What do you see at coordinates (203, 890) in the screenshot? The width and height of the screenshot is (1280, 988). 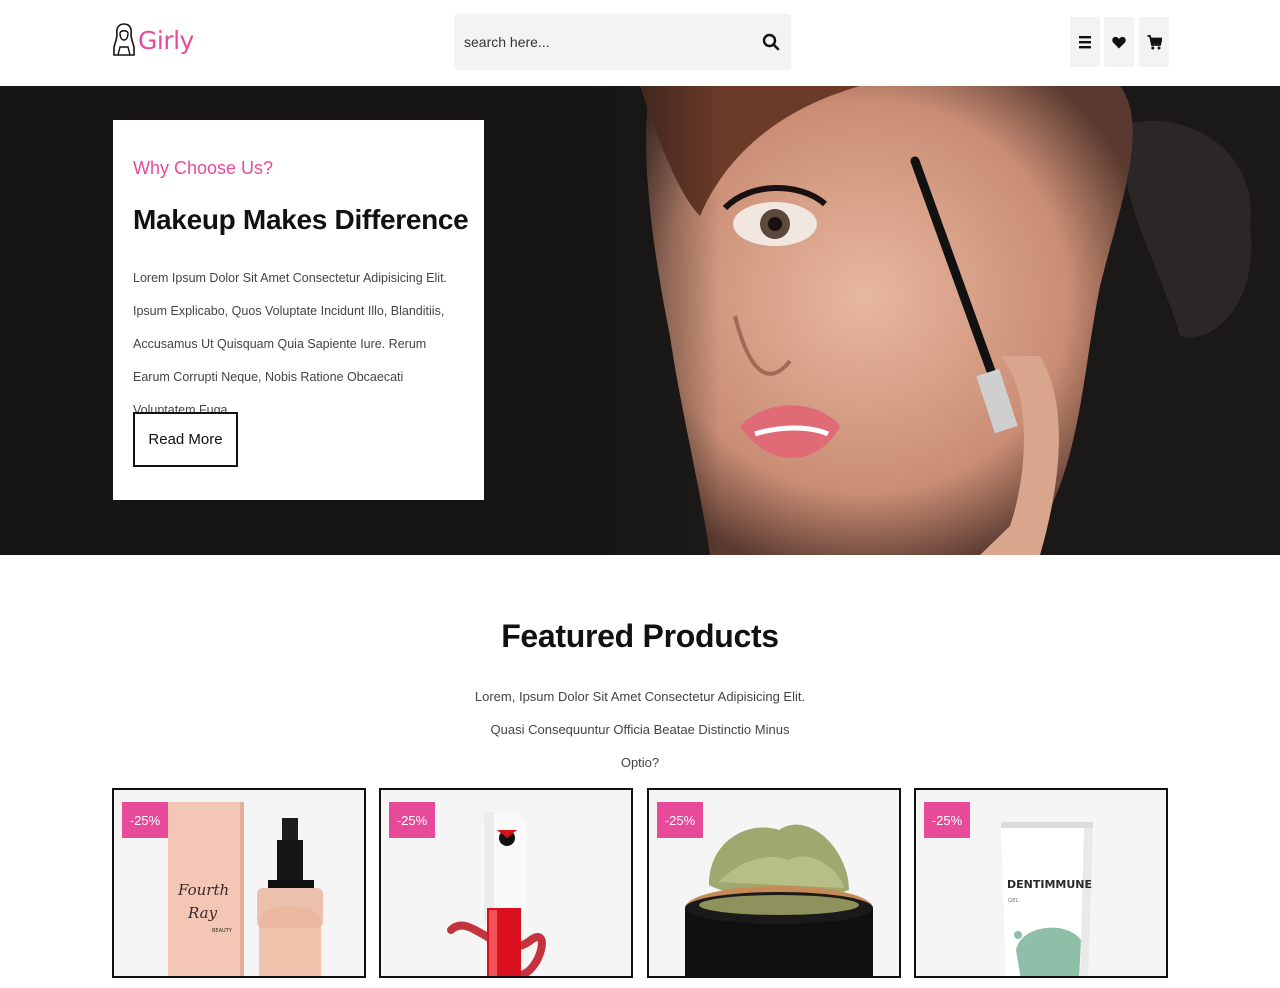 I see `package-line: Fourth` at bounding box center [203, 890].